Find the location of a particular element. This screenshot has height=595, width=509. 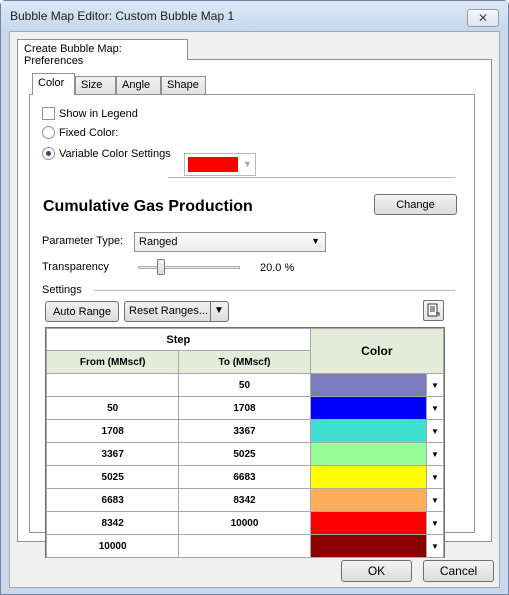

from-cell: 6683 is located at coordinates (112, 500).